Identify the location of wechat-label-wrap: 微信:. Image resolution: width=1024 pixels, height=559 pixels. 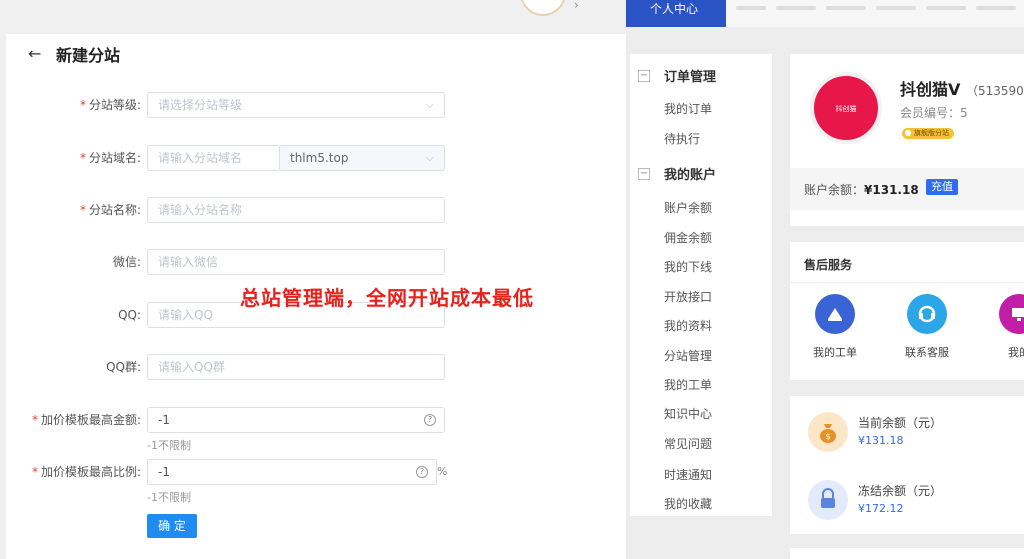
(73, 262).